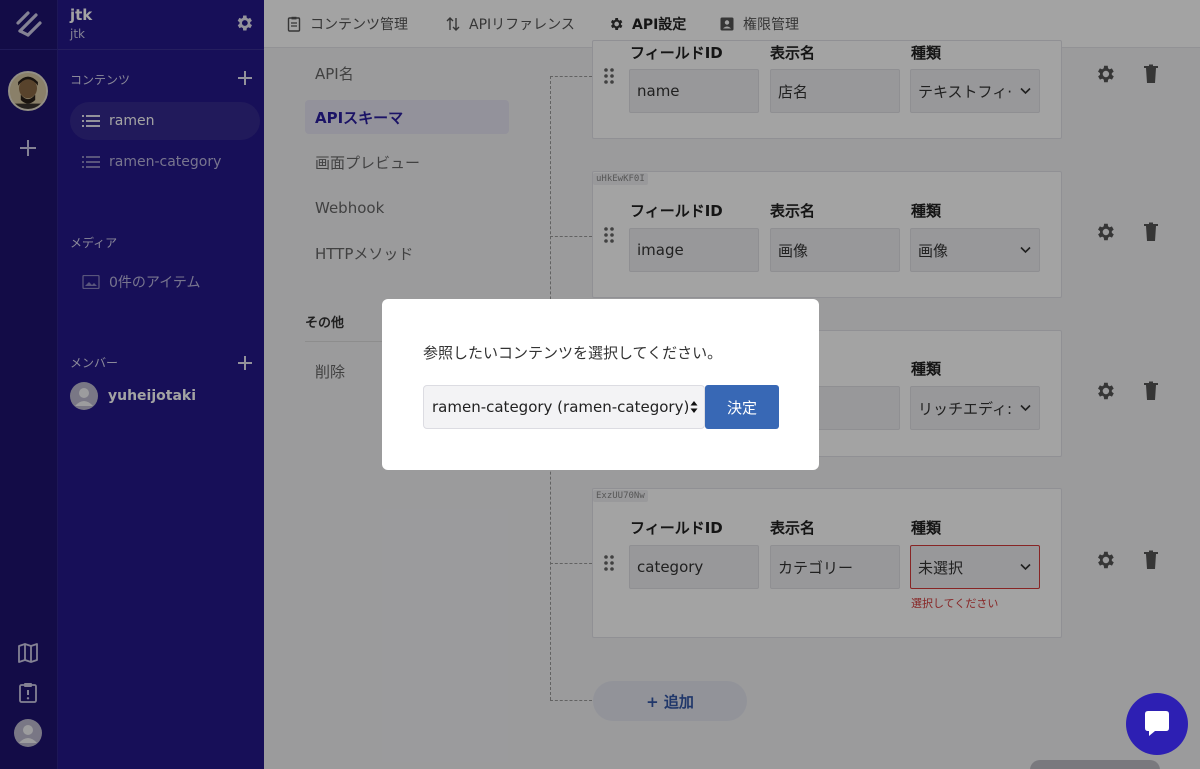 This screenshot has height=769, width=1200. I want to click on confirm-button: 決定, so click(742, 407).